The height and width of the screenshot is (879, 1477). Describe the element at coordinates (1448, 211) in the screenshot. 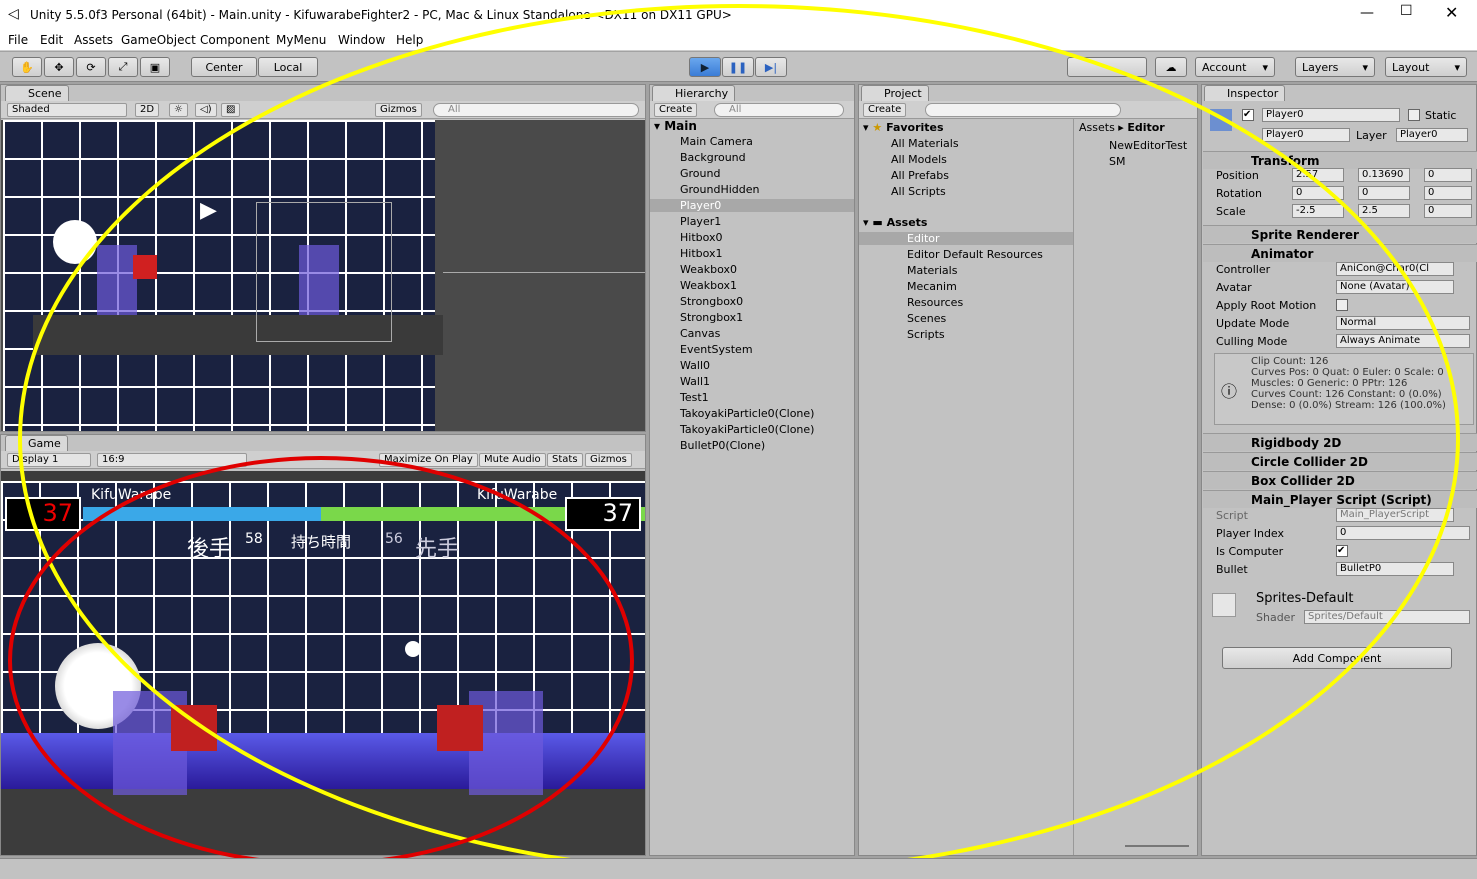

I see `scale-z-input: 0` at that location.